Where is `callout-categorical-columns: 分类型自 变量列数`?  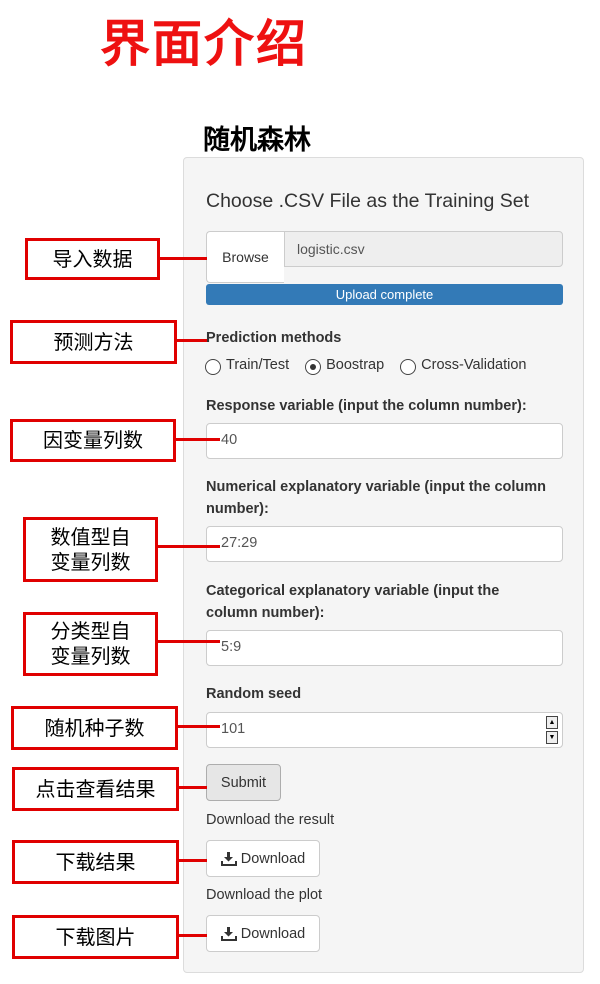 callout-categorical-columns: 分类型自 变量列数 is located at coordinates (90, 644).